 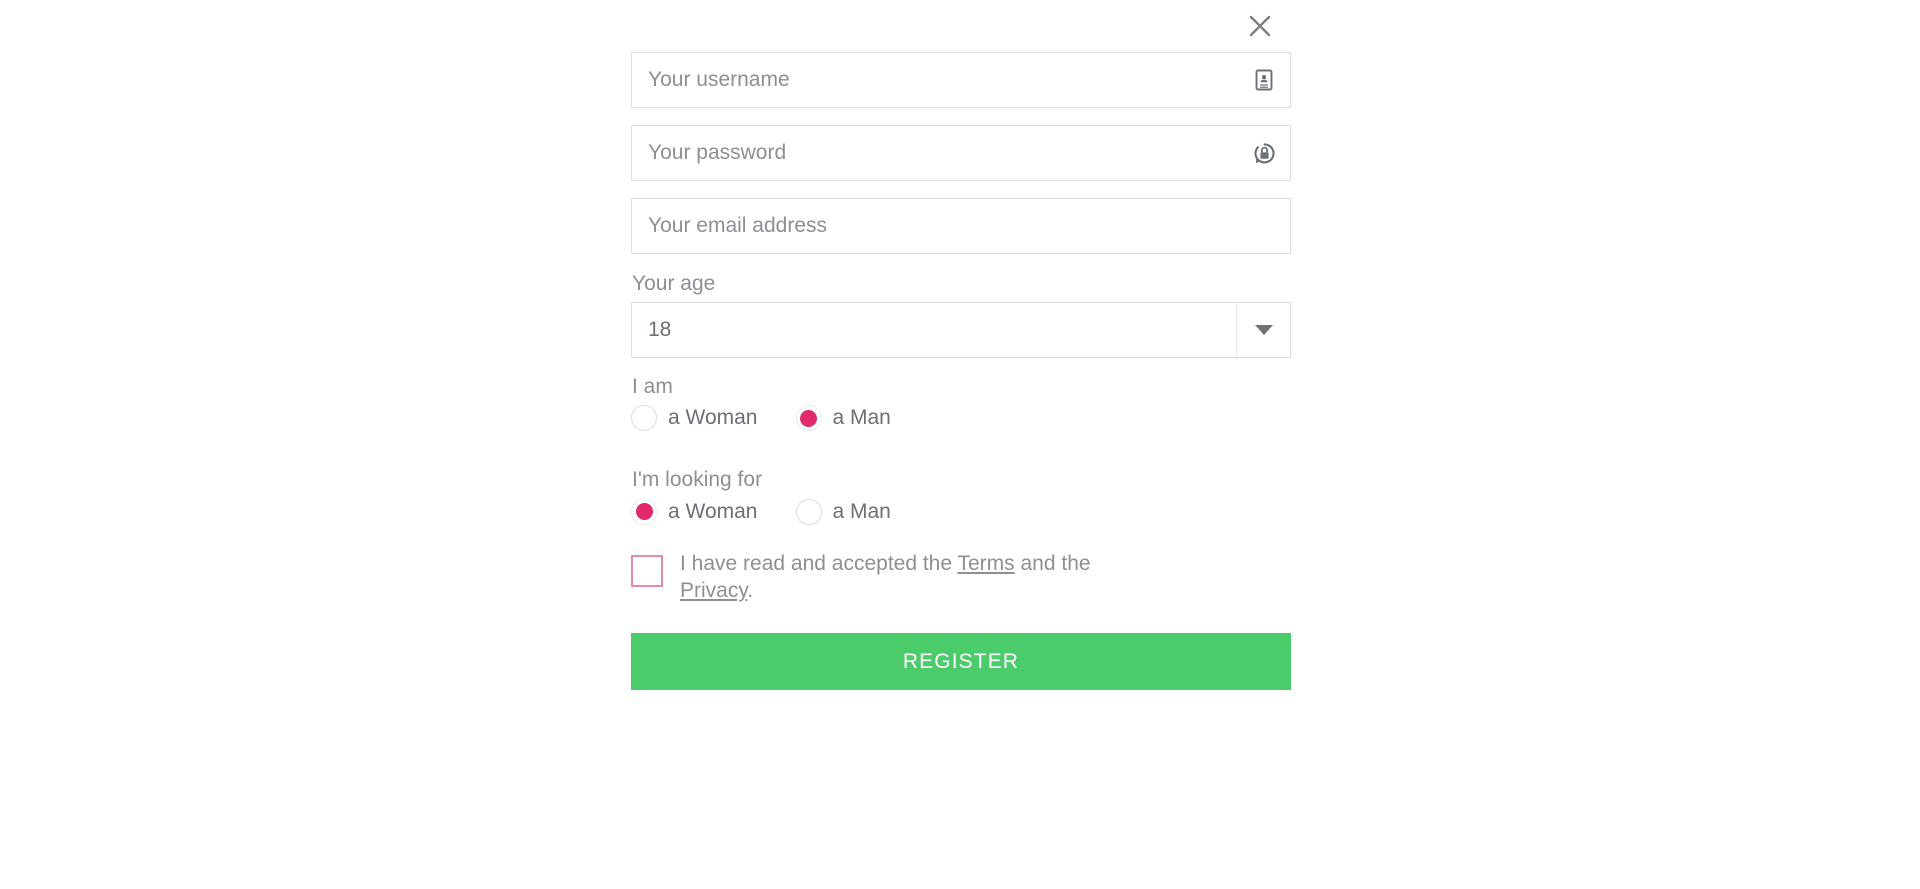 I want to click on looking-for-option-man: a Man, so click(x=843, y=511).